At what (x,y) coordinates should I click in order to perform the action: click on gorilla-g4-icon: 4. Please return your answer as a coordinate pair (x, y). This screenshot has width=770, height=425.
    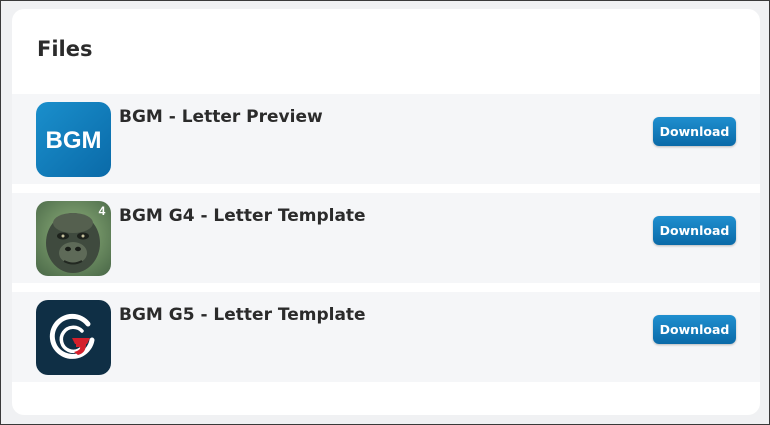
    Looking at the image, I should click on (73, 238).